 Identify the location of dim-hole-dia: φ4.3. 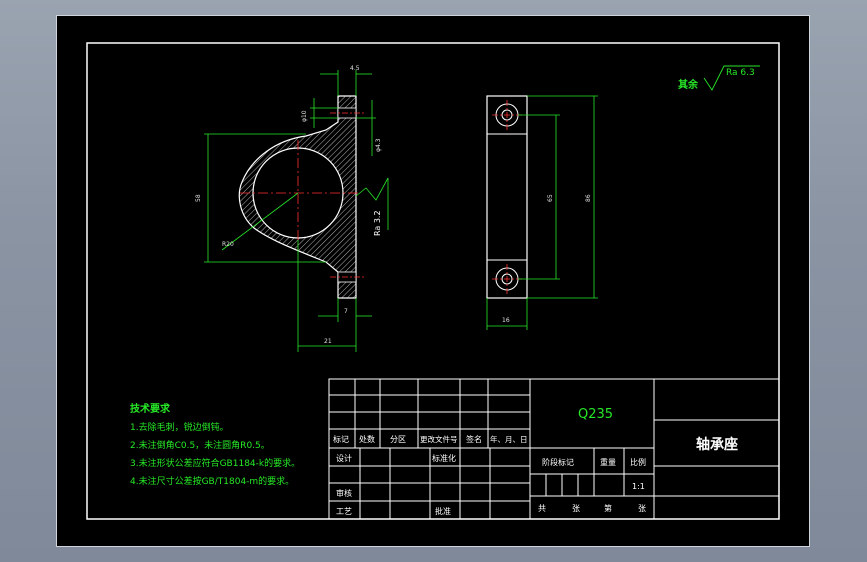
(378, 145).